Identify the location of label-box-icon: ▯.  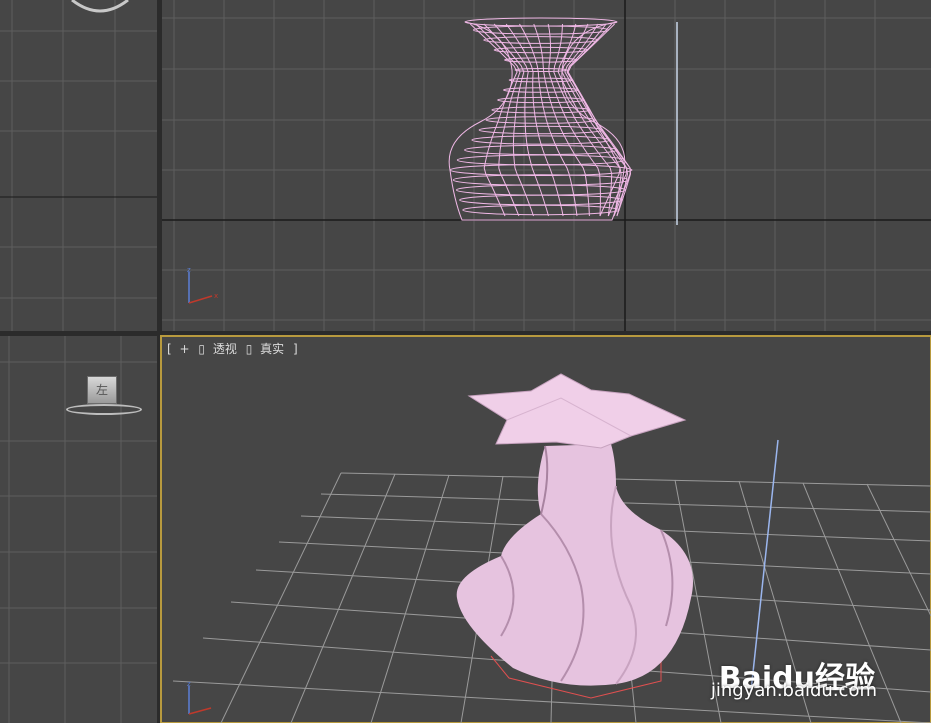
(202, 349).